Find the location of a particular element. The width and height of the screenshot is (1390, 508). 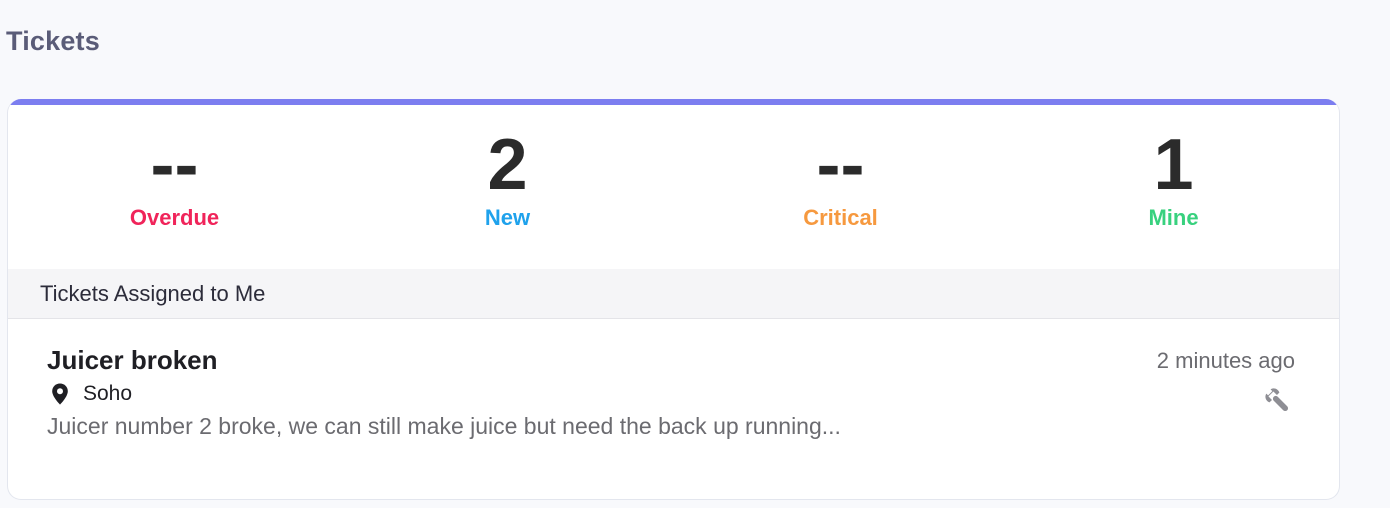

stat-new-label: New is located at coordinates (507, 217).